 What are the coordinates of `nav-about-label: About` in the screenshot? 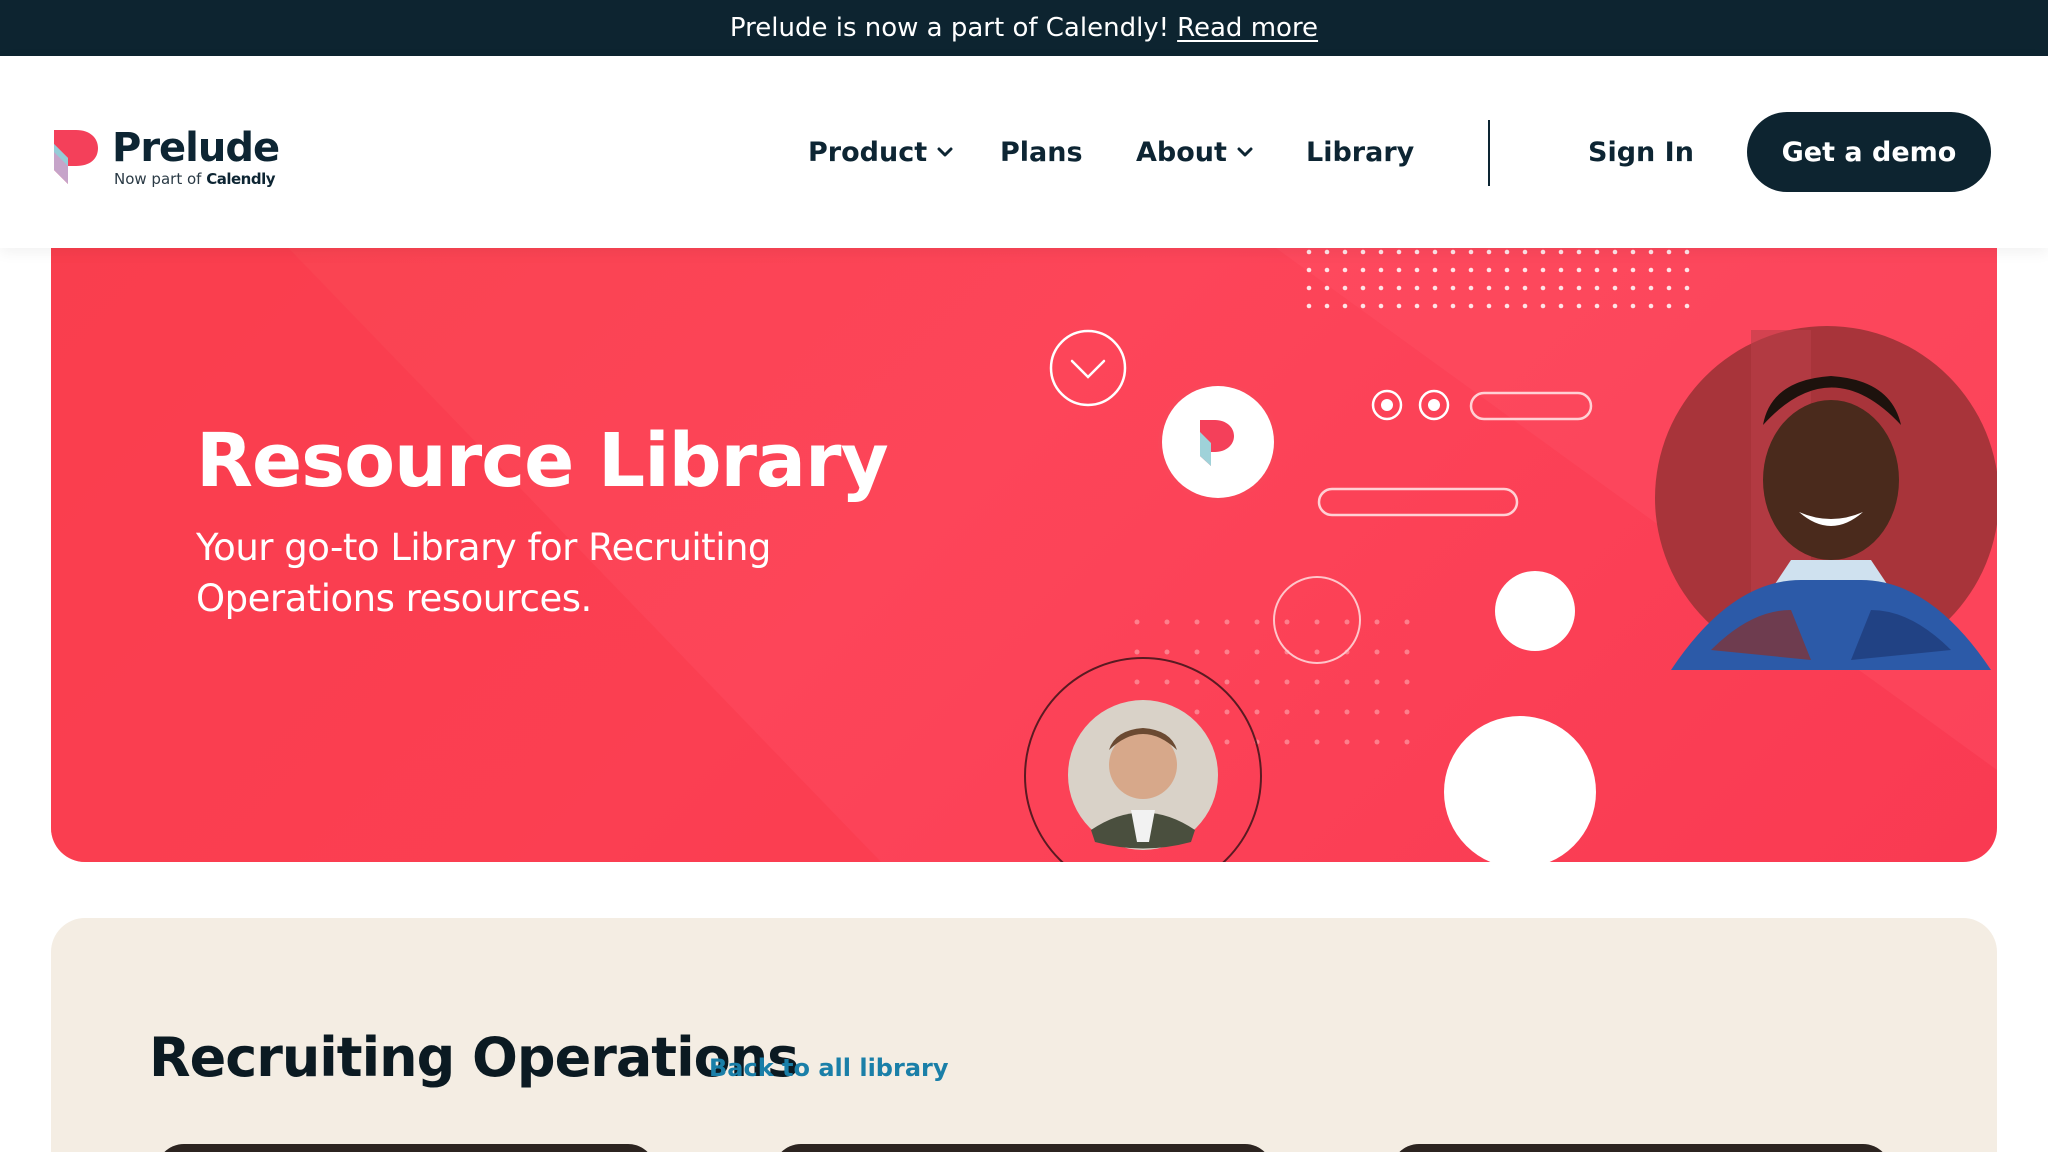 It's located at (1181, 152).